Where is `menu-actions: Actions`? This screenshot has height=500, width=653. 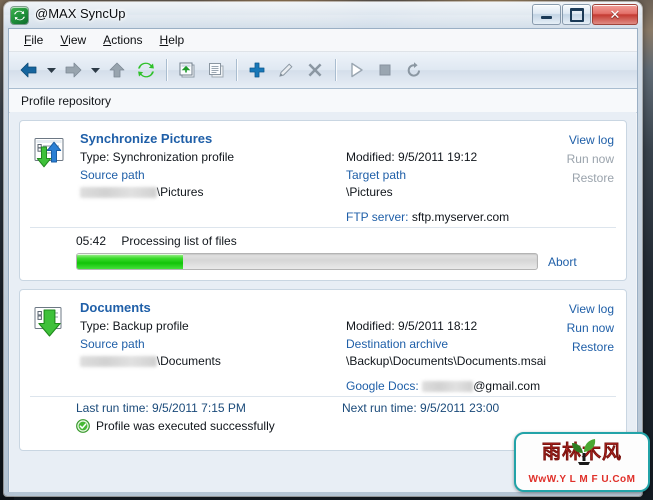
menu-actions: Actions is located at coordinates (123, 40).